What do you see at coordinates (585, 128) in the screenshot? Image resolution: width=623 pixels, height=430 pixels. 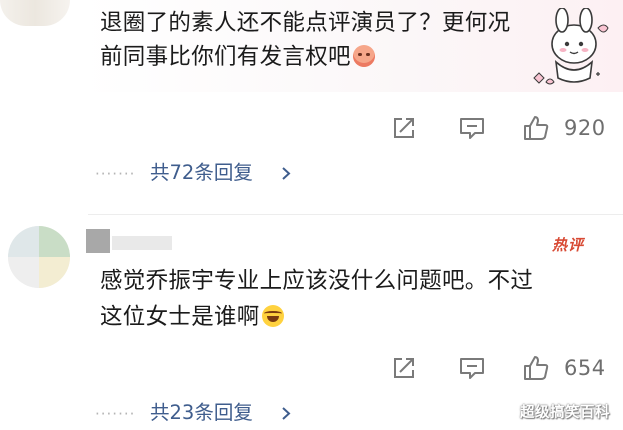 I see `like-count: 920` at bounding box center [585, 128].